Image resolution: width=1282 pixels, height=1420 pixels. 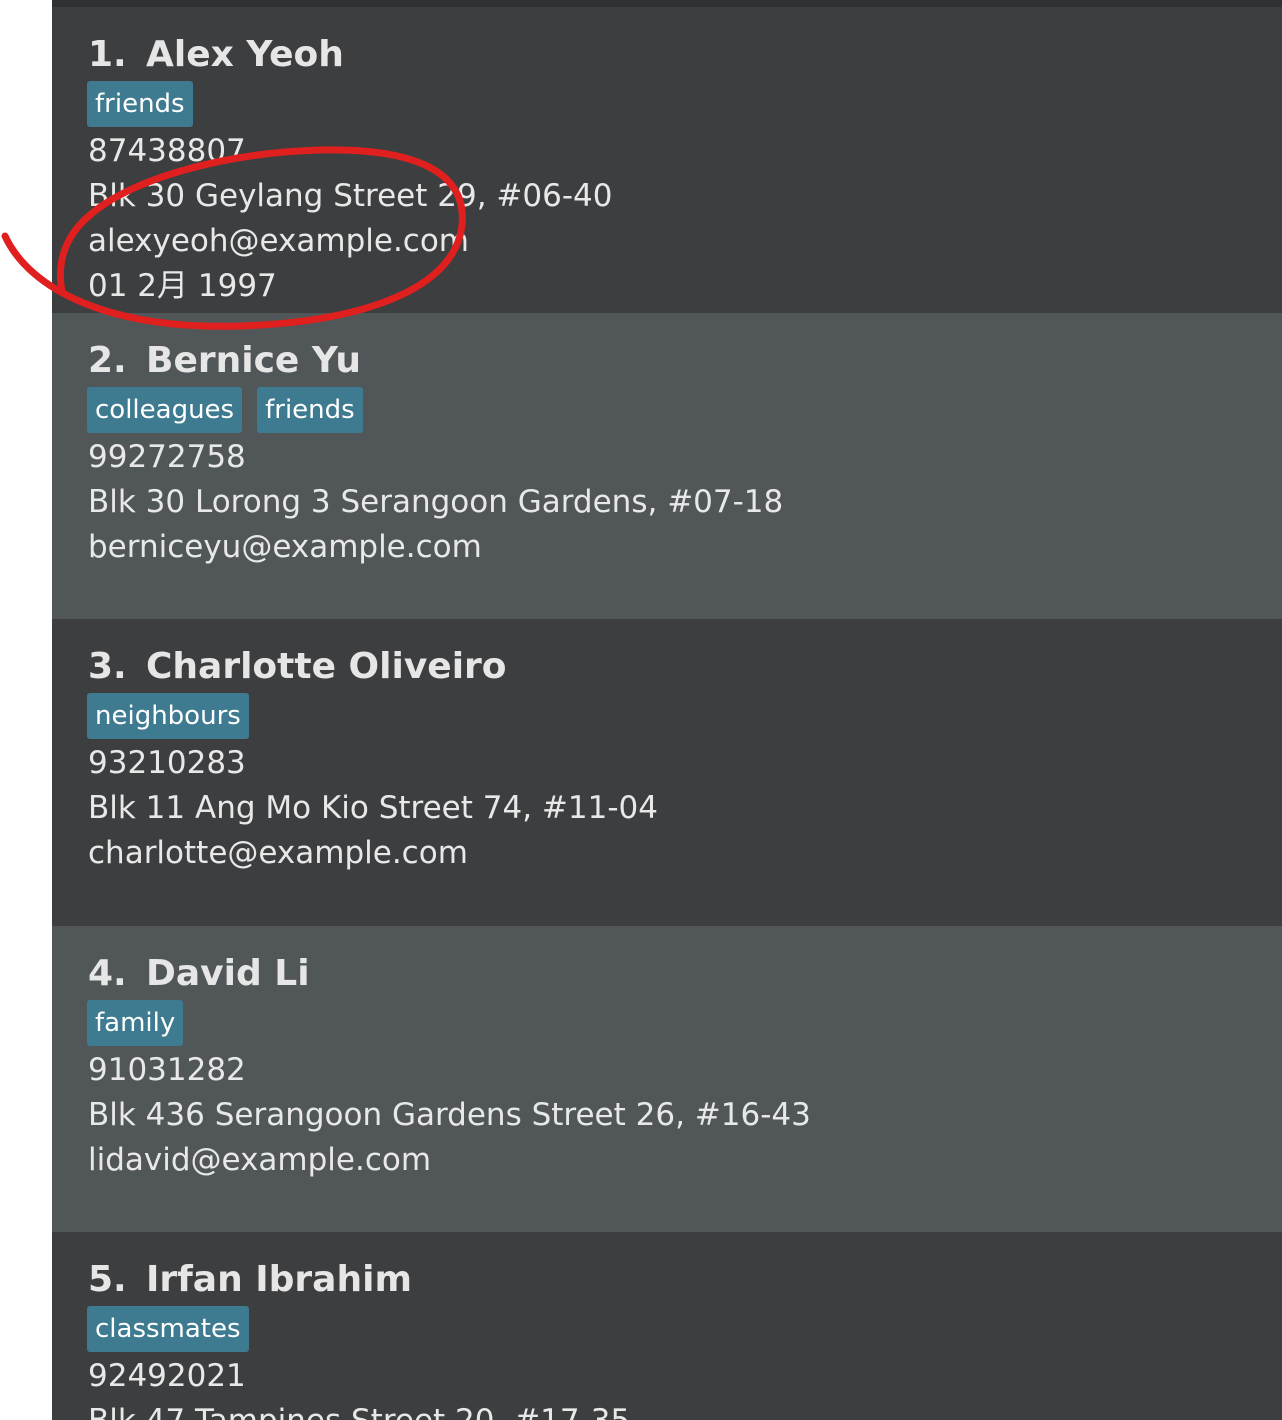 What do you see at coordinates (285, 547) in the screenshot?
I see `person-email: berniceyu@example.com` at bounding box center [285, 547].